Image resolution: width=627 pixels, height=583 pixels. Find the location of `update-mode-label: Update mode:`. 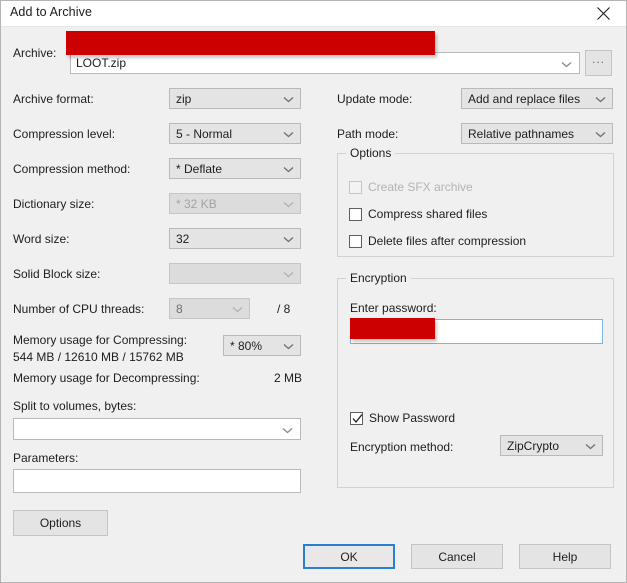

update-mode-label: Update mode: is located at coordinates (375, 99).